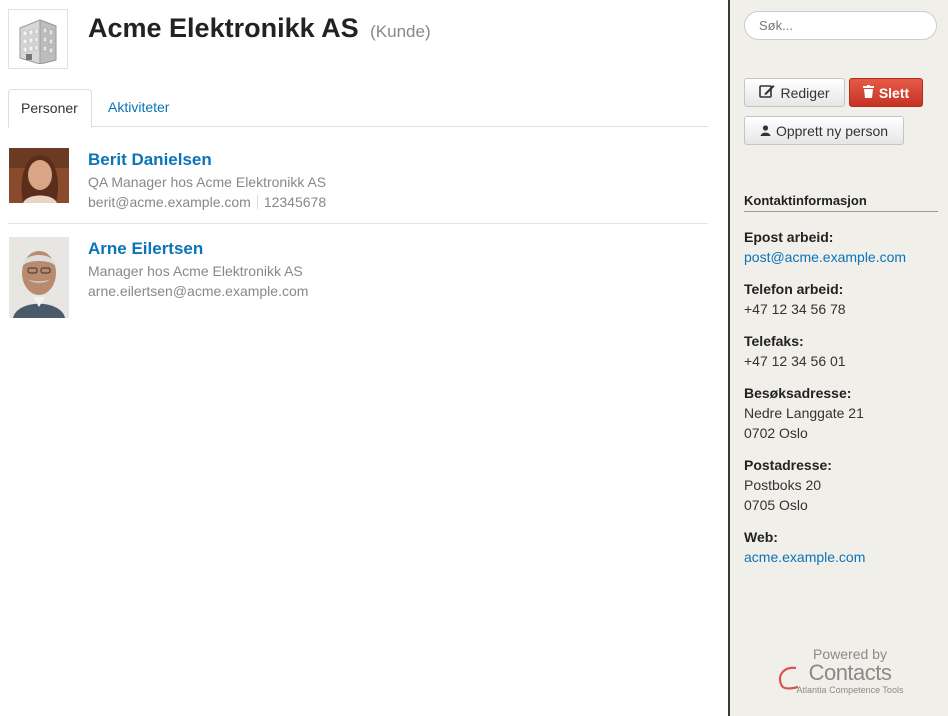 The image size is (948, 716). Describe the element at coordinates (767, 93) in the screenshot. I see `edit-icon` at that location.